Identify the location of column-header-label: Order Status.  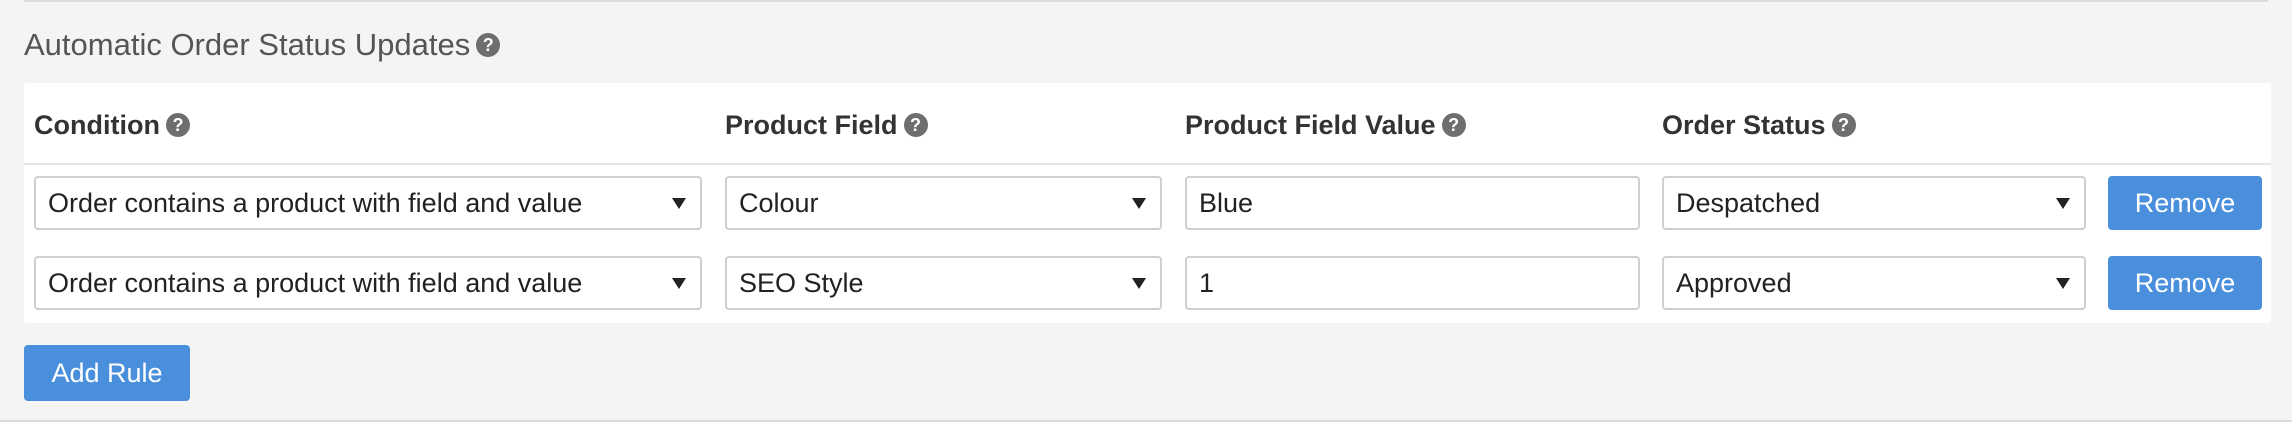
(1744, 124).